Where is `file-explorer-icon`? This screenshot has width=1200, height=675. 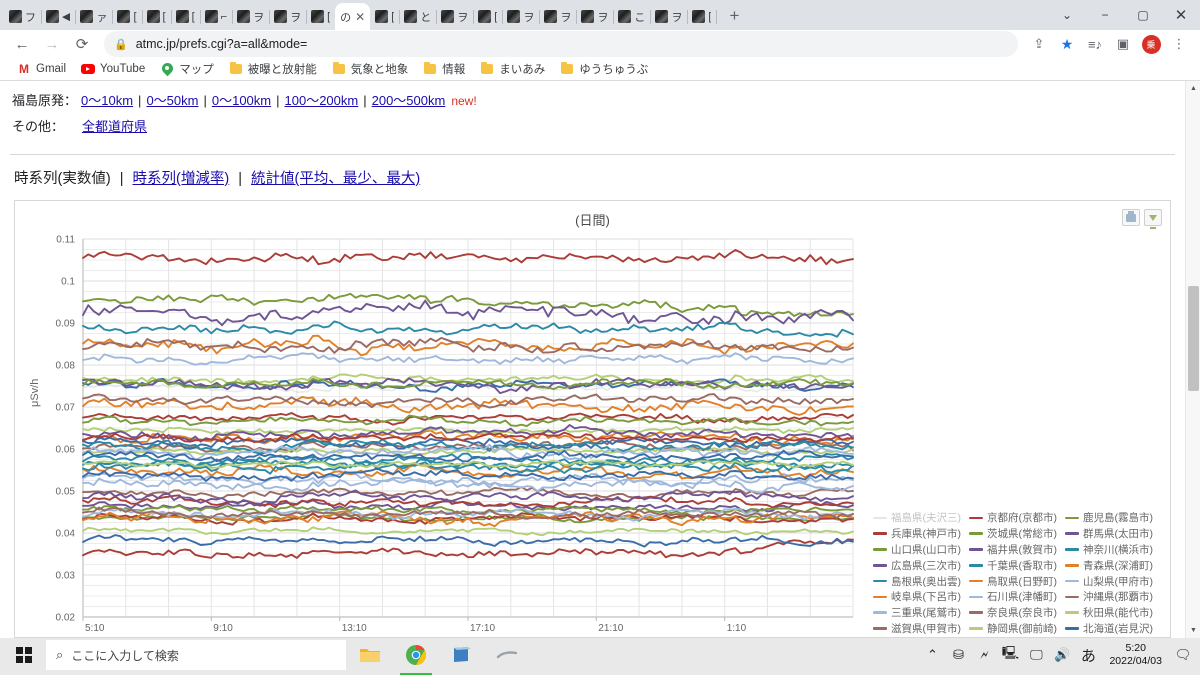
file-explorer-icon is located at coordinates (370, 655).